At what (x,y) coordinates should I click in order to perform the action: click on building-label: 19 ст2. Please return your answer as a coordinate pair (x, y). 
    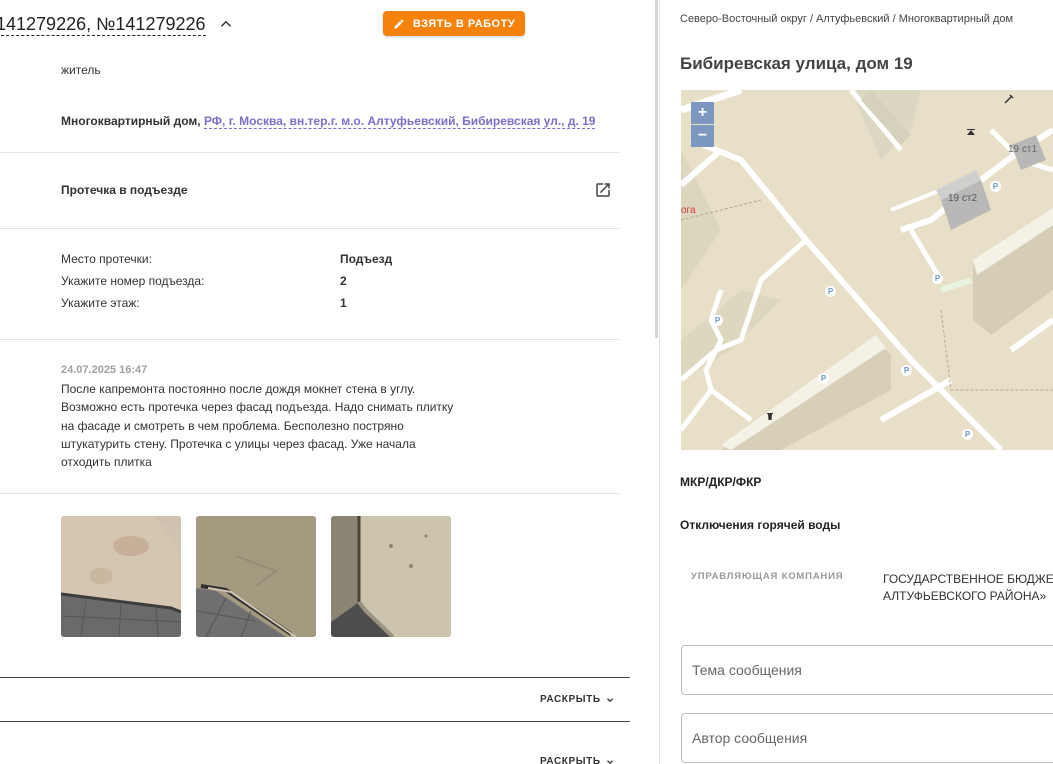
    Looking at the image, I should click on (963, 198).